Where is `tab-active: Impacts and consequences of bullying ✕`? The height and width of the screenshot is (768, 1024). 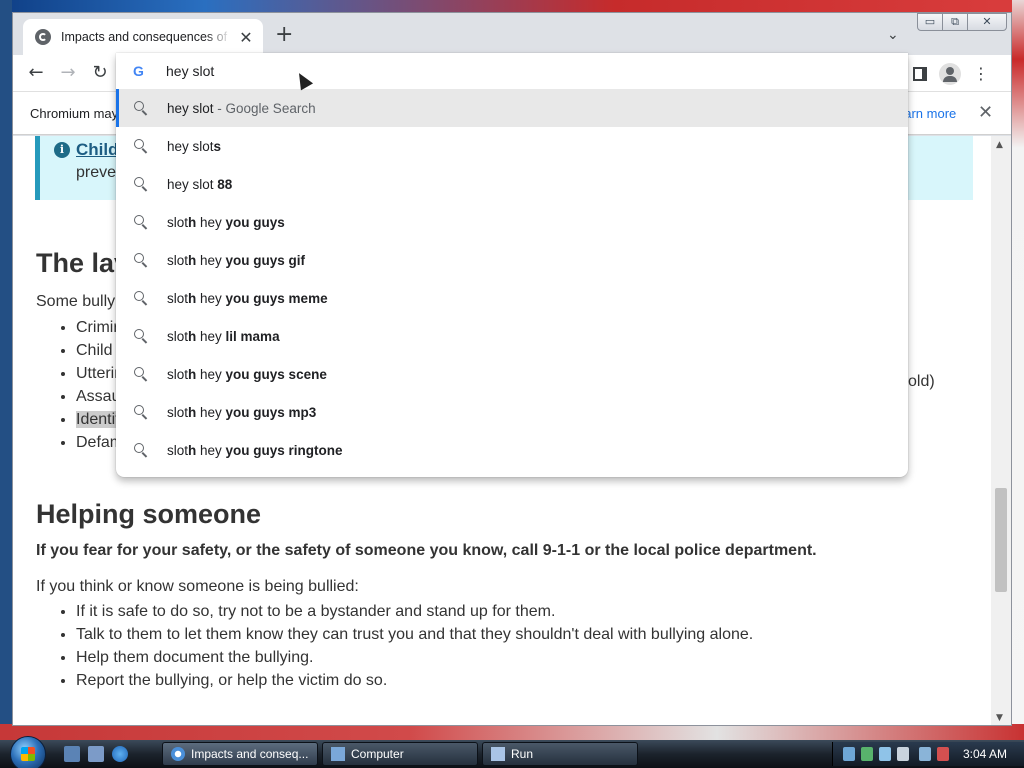
tab-active: Impacts and consequences of bullying ✕ is located at coordinates (143, 37).